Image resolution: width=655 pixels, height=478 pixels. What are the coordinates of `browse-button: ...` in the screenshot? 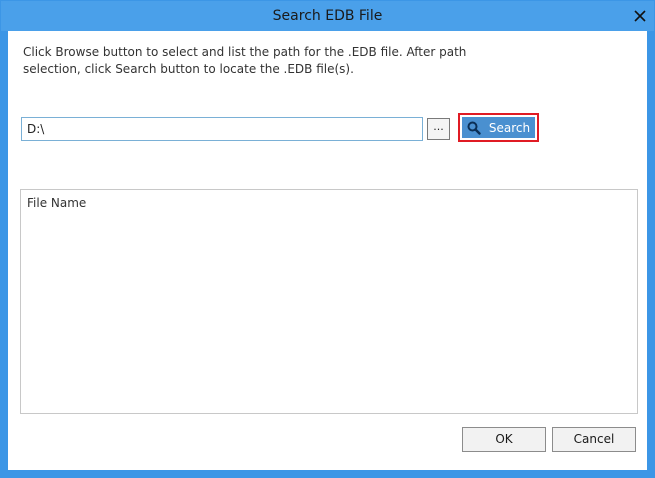 It's located at (438, 129).